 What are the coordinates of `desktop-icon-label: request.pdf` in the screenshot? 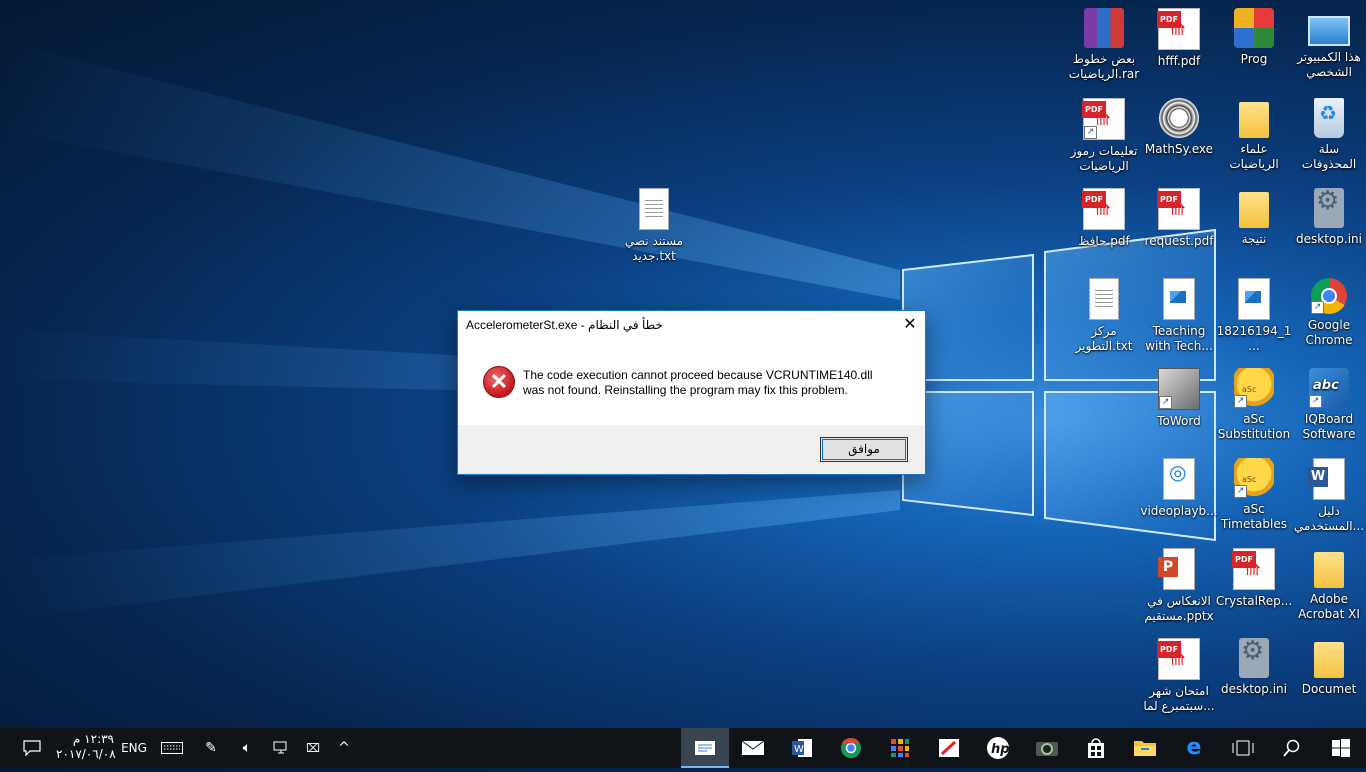 It's located at (1179, 241).